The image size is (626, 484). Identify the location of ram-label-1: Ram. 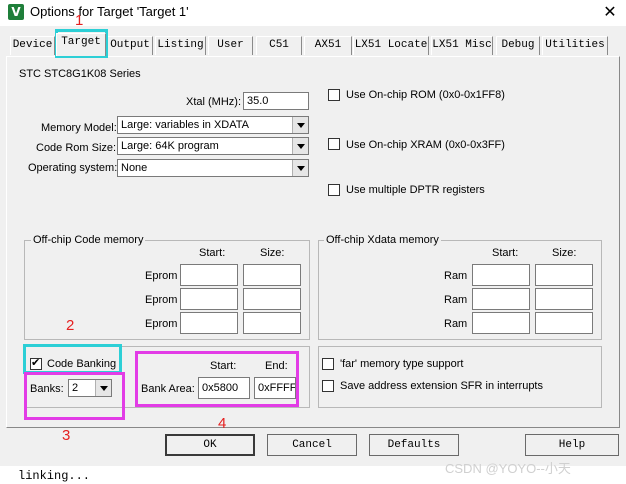
(456, 276).